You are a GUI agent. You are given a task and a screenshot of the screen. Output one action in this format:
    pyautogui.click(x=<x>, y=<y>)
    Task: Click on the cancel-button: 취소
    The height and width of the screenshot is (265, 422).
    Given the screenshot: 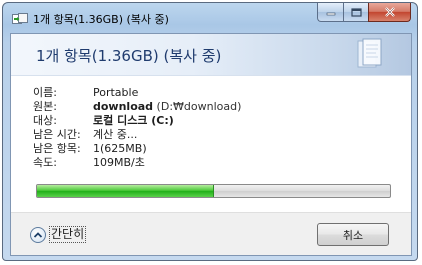 What is the action you would take?
    pyautogui.click(x=353, y=234)
    